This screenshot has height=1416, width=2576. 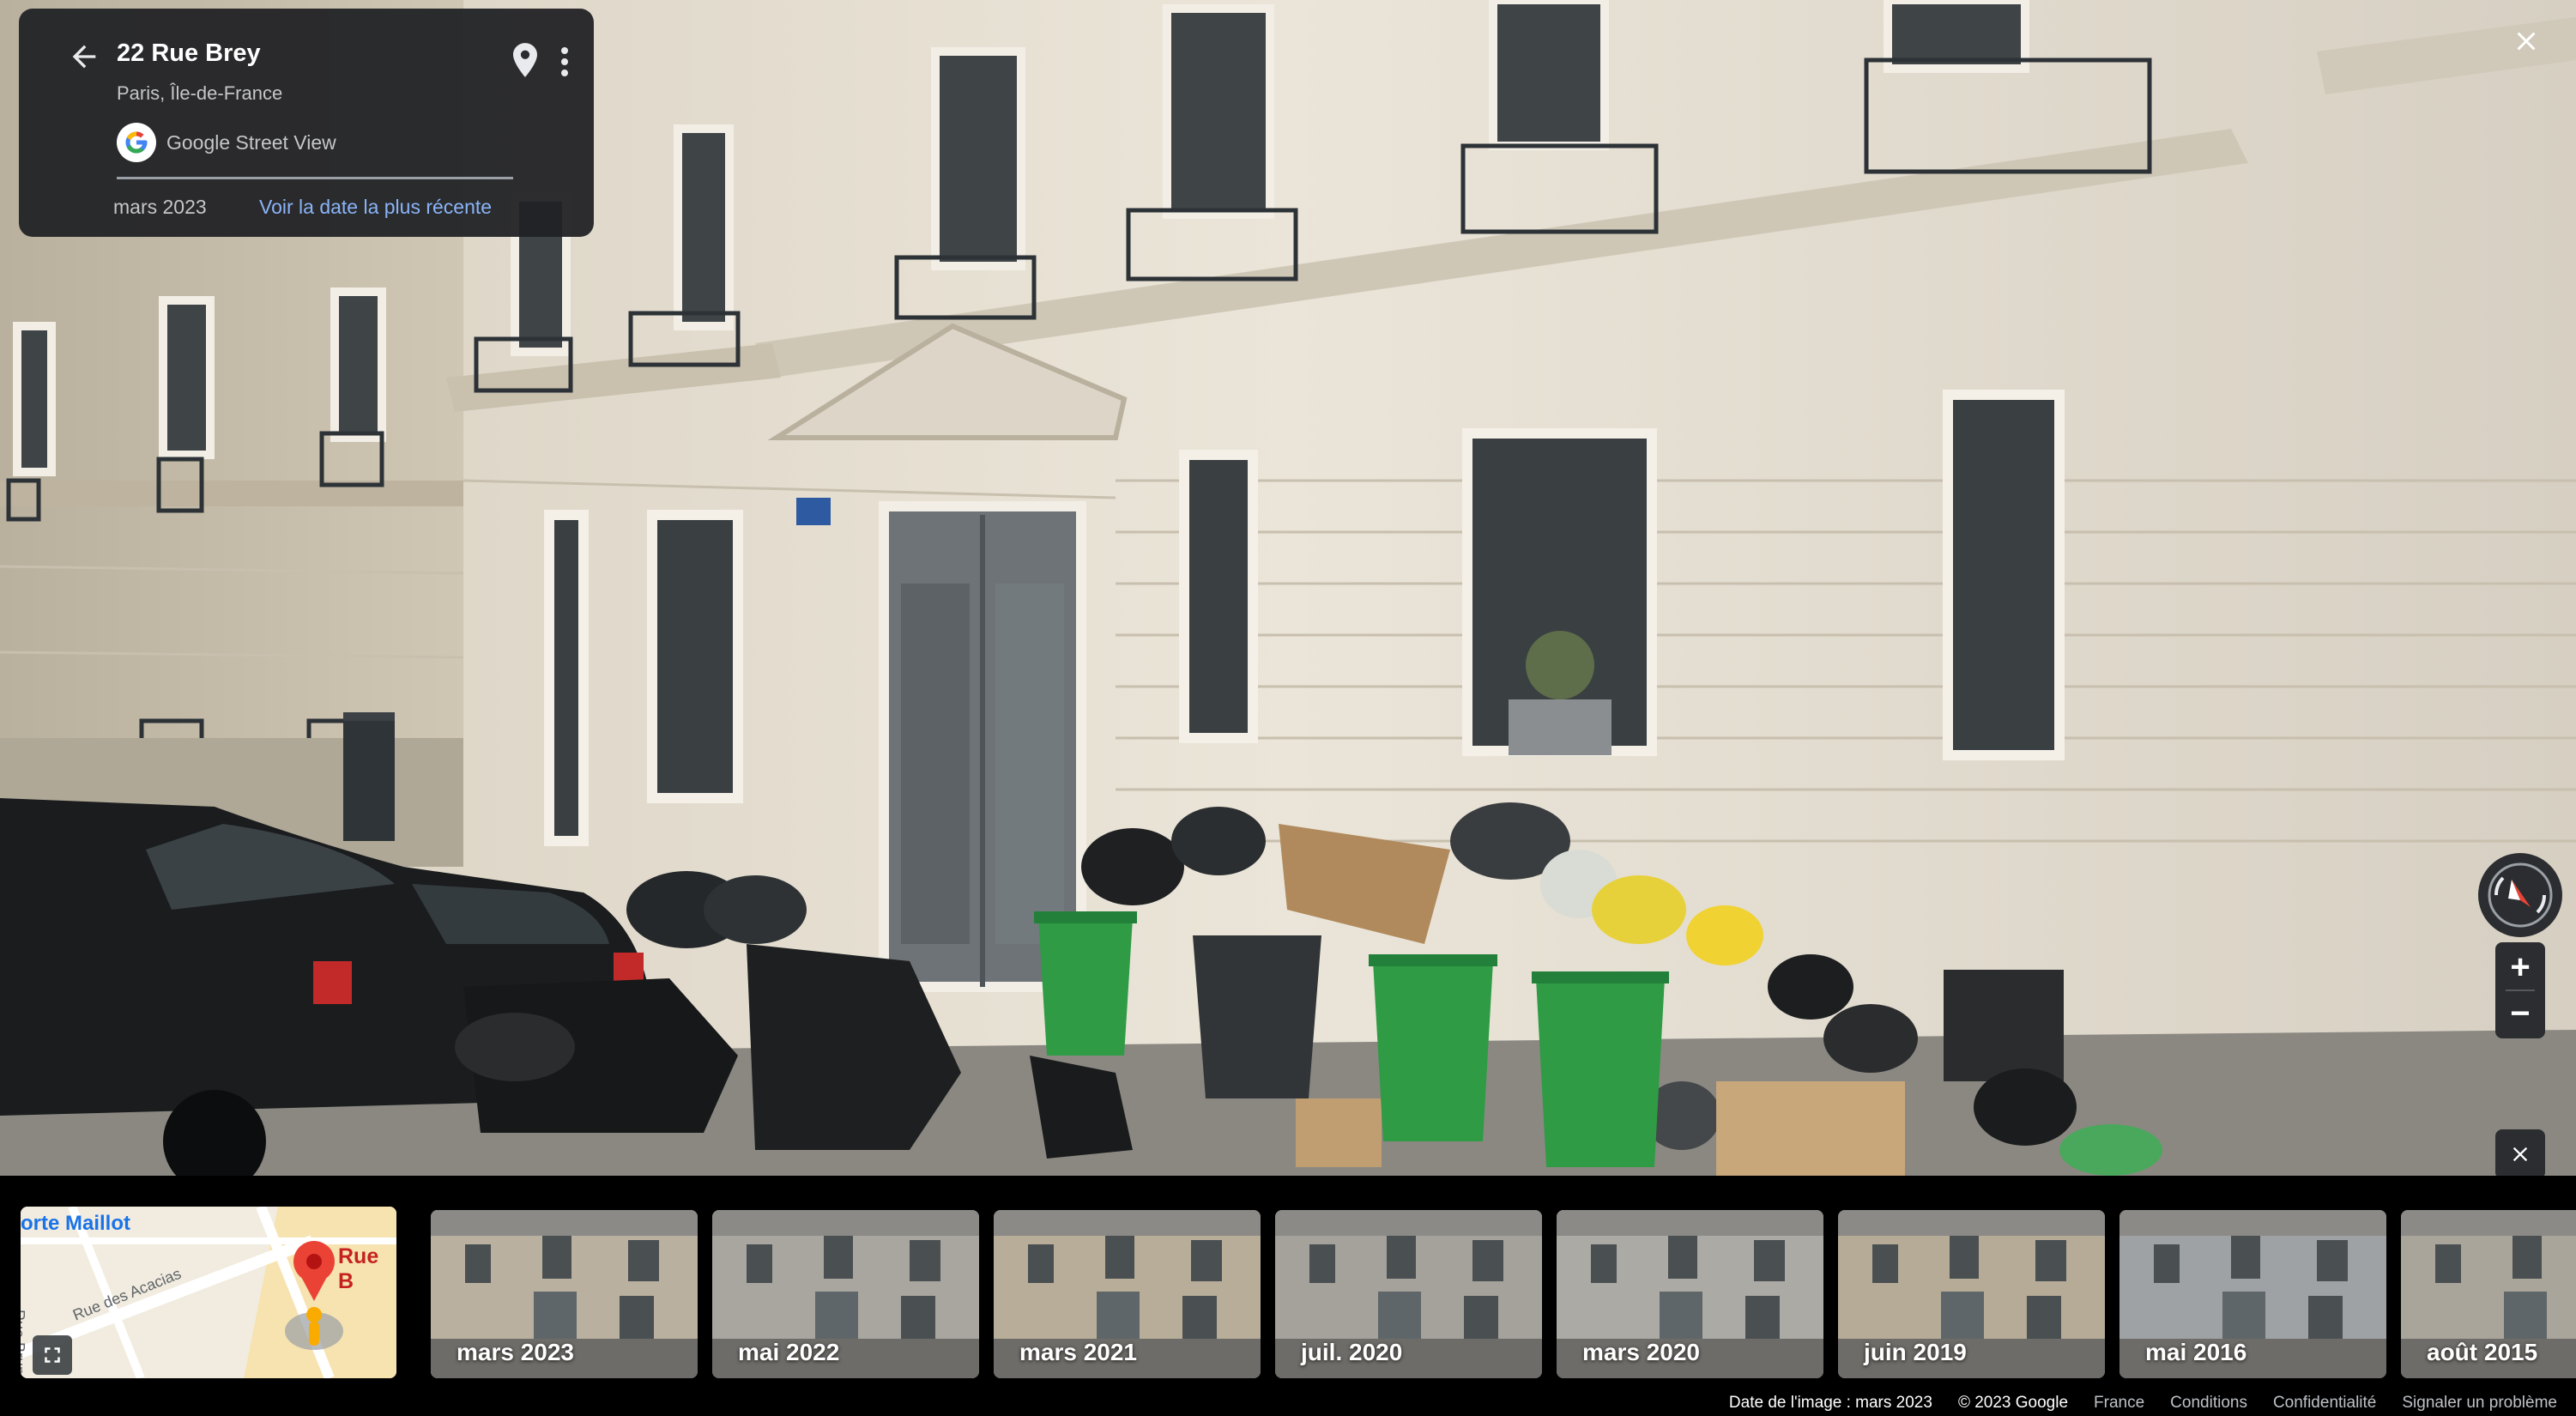 I want to click on more-options-button, so click(x=564, y=62).